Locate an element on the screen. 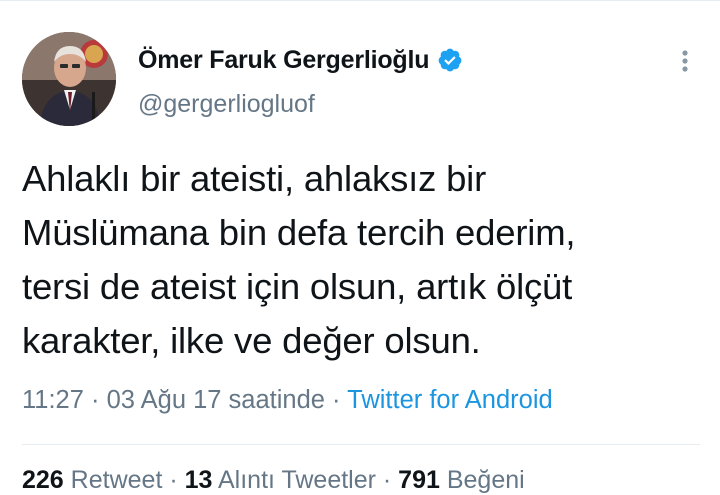 Image resolution: width=720 pixels, height=495 pixels. likes-count: 791 is located at coordinates (419, 480).